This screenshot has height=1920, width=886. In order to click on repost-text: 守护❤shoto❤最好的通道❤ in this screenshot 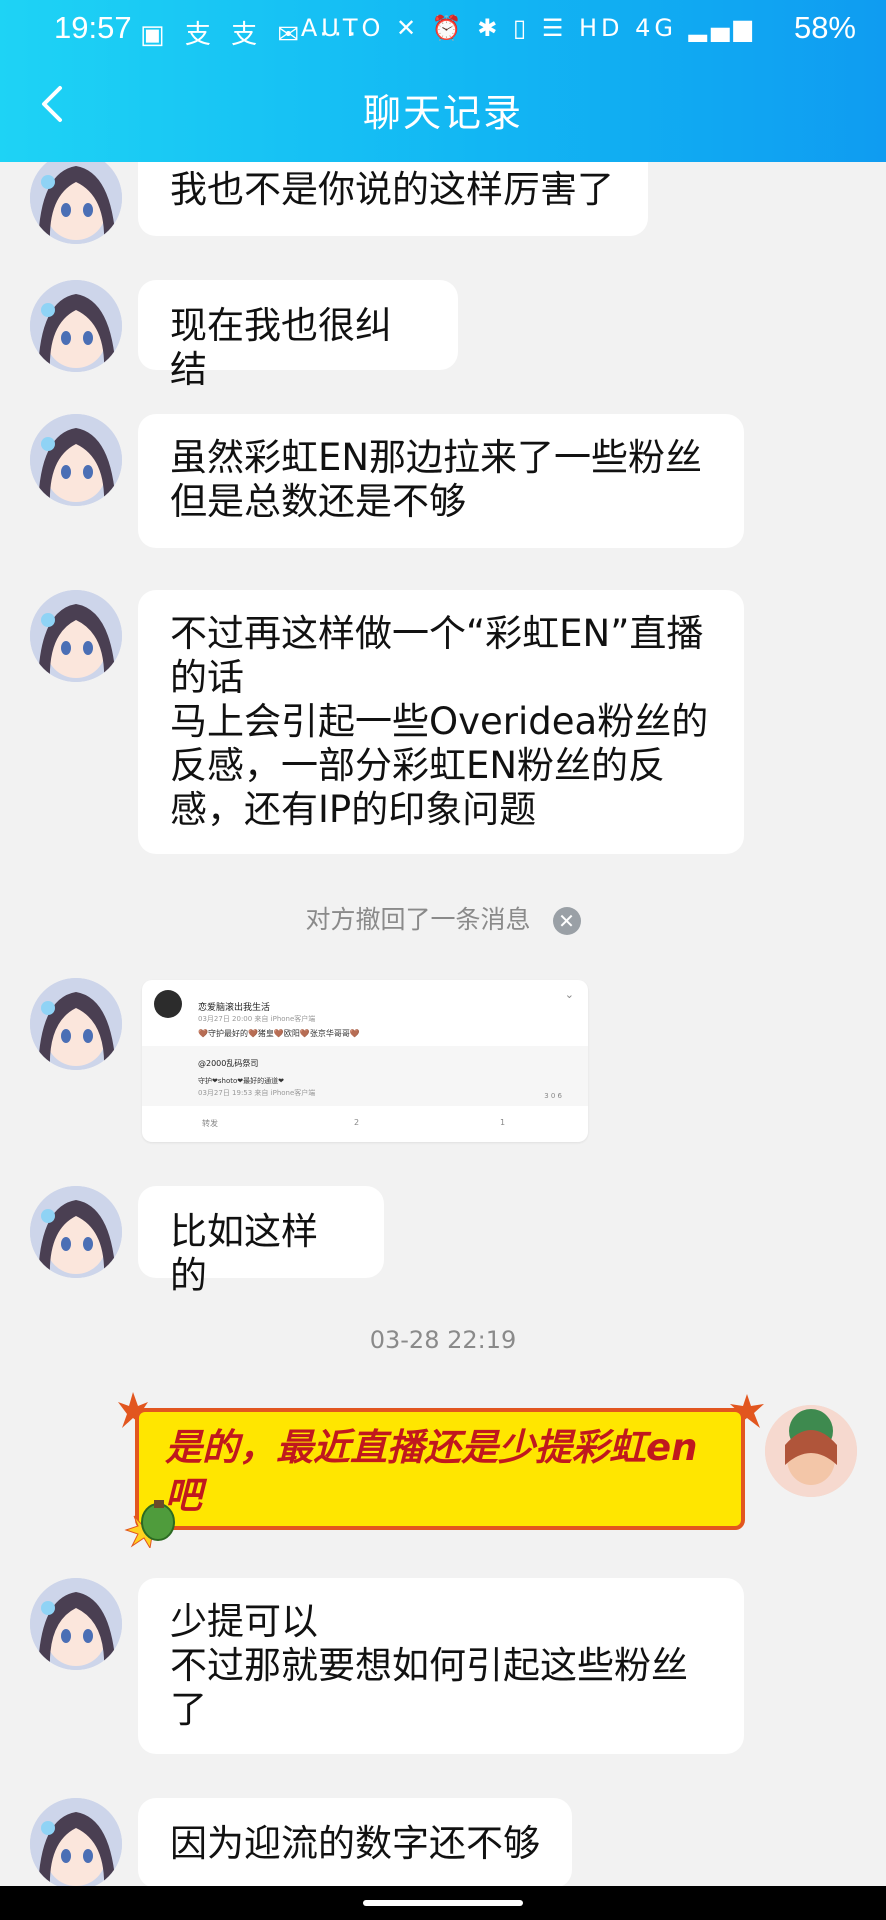, I will do `click(241, 1081)`.